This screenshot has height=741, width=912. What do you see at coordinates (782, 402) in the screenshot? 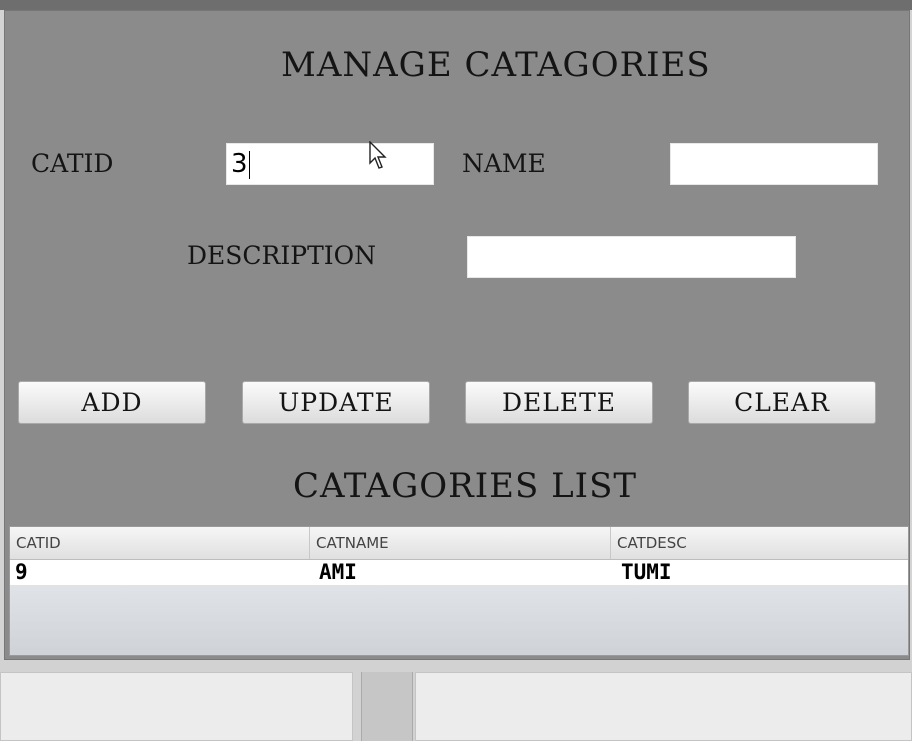
I see `clear-button: CLEAR` at bounding box center [782, 402].